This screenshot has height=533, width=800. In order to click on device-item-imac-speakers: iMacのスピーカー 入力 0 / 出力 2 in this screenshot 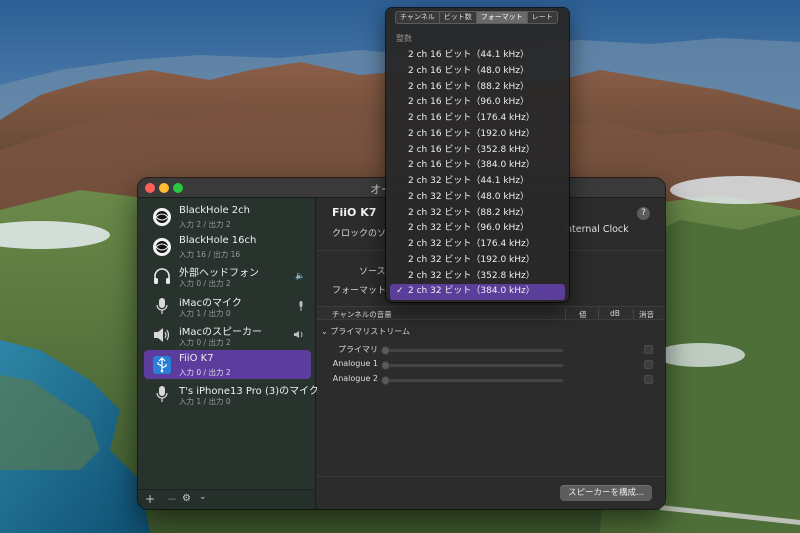, I will do `click(227, 335)`.